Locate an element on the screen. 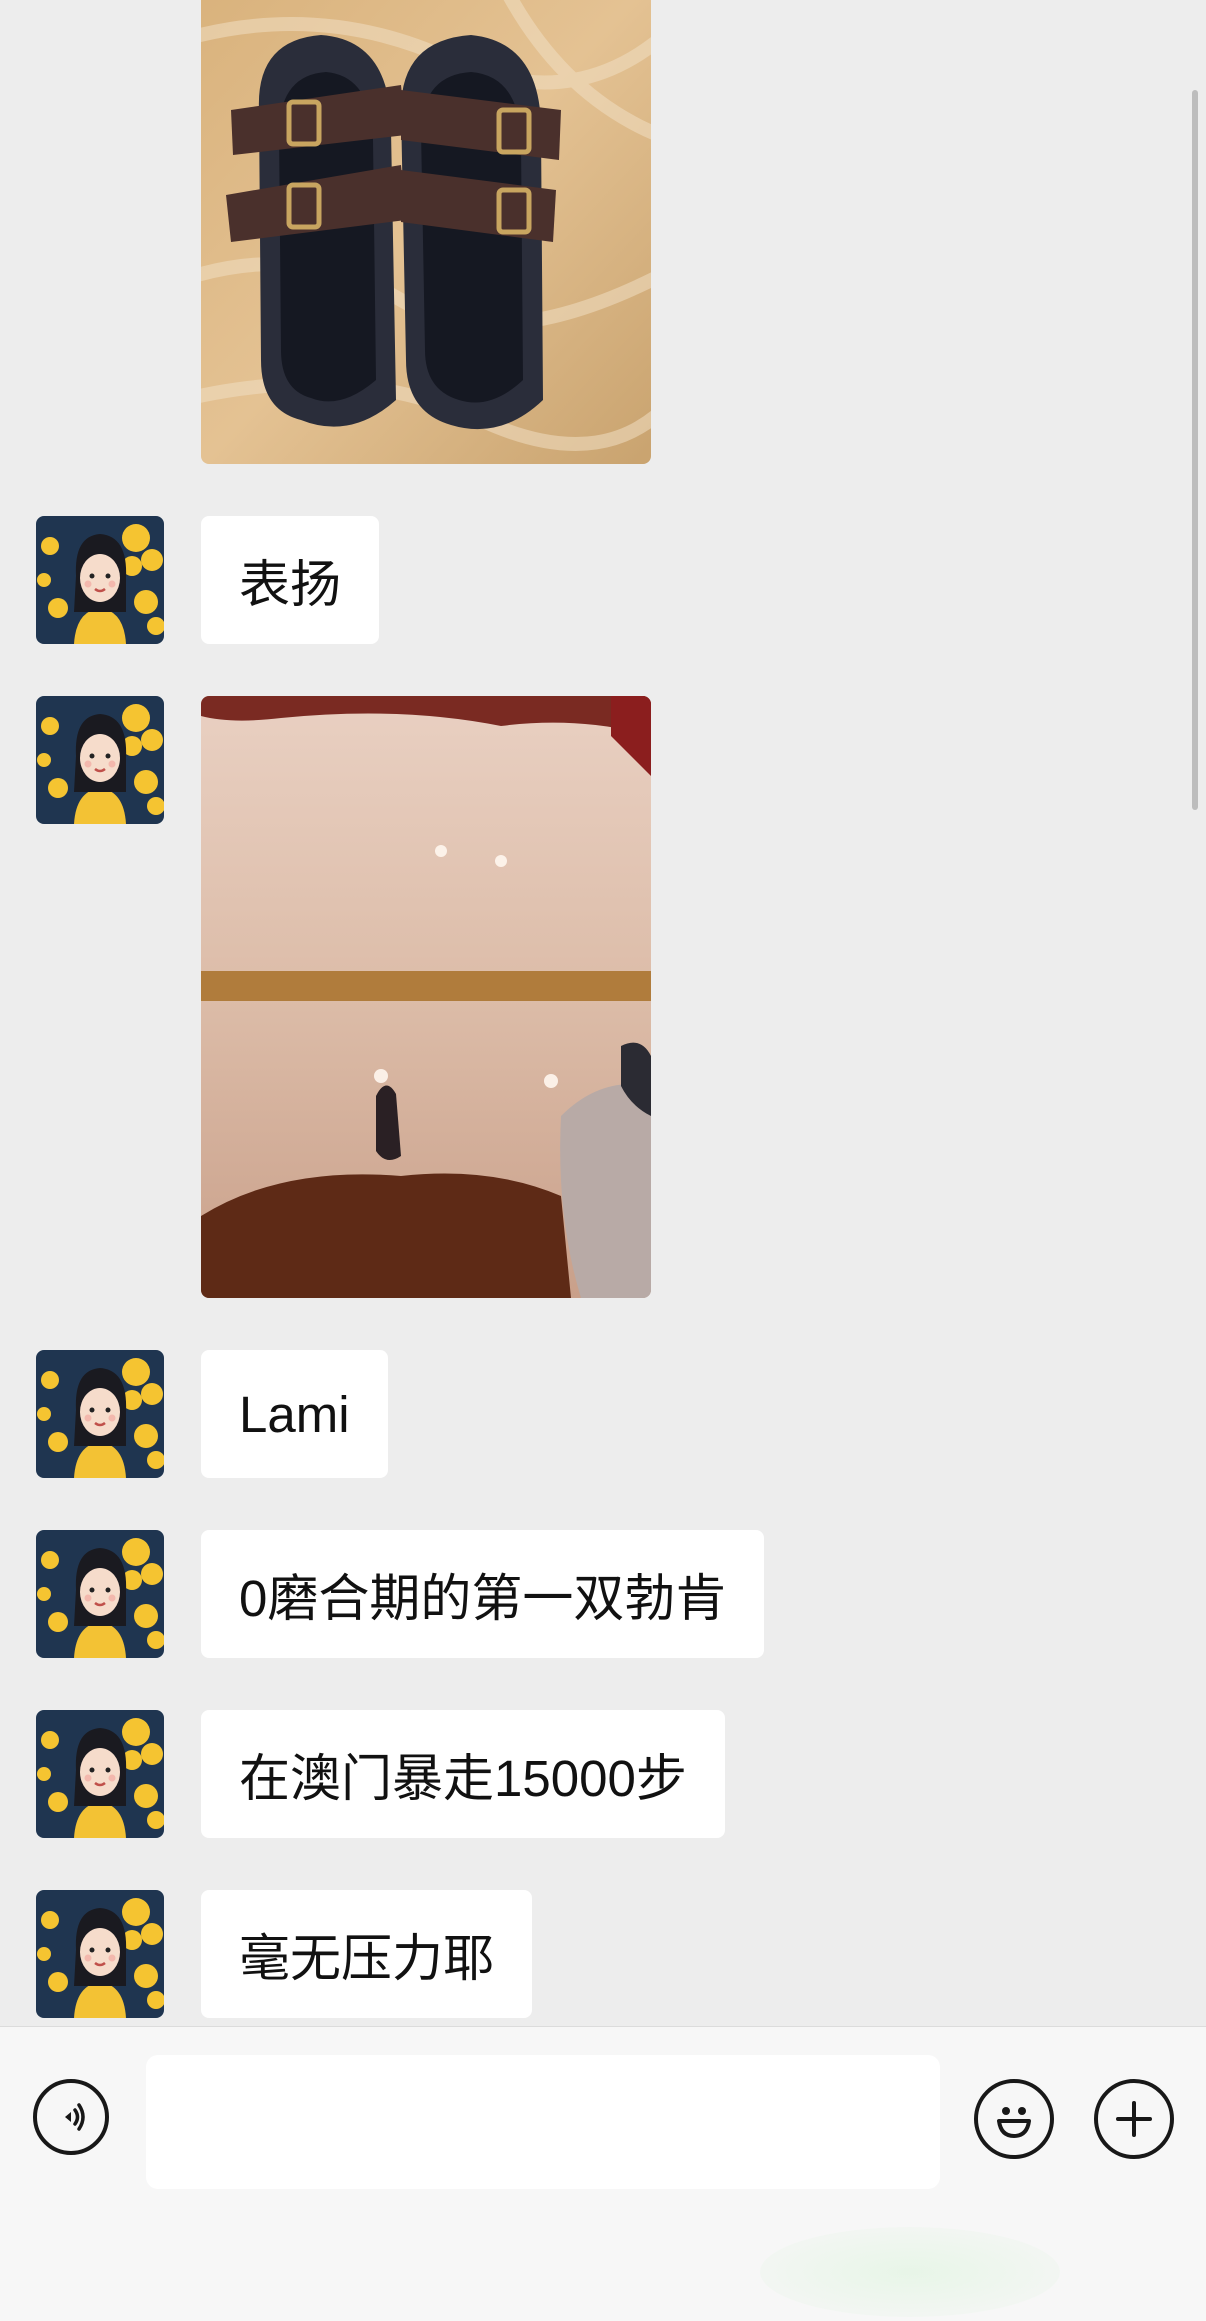 This screenshot has width=1206, height=2321. plus-icon is located at coordinates (1134, 2119).